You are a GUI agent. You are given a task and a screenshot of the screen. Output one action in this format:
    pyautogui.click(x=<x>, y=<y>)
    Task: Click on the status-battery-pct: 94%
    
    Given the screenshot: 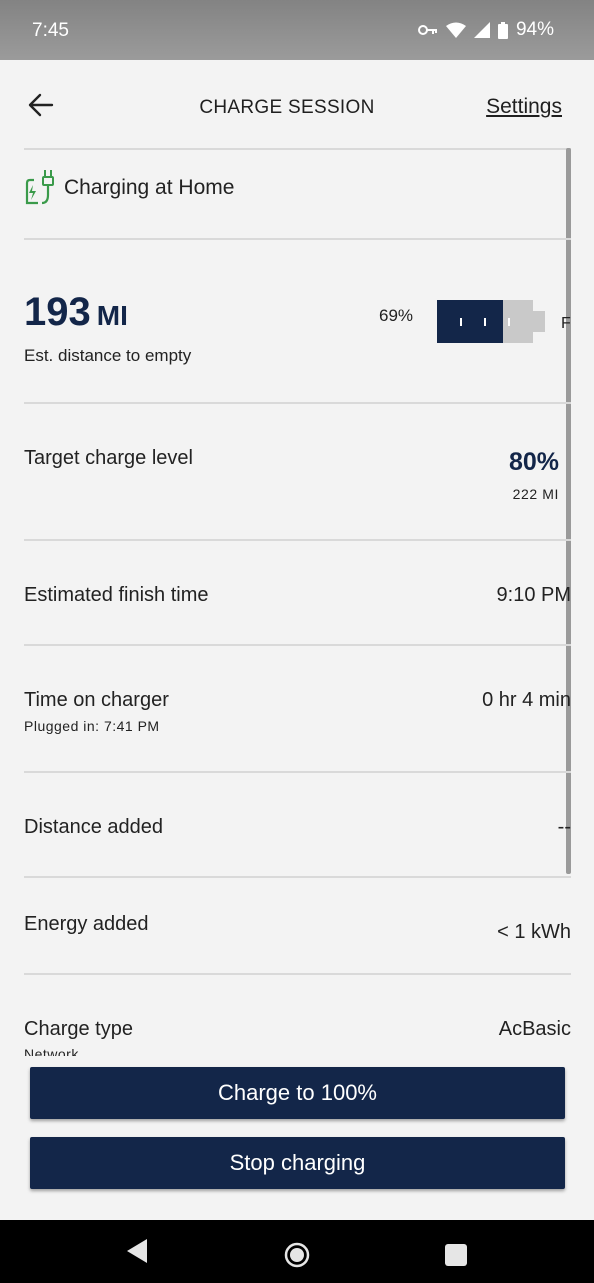 What is the action you would take?
    pyautogui.click(x=534, y=29)
    